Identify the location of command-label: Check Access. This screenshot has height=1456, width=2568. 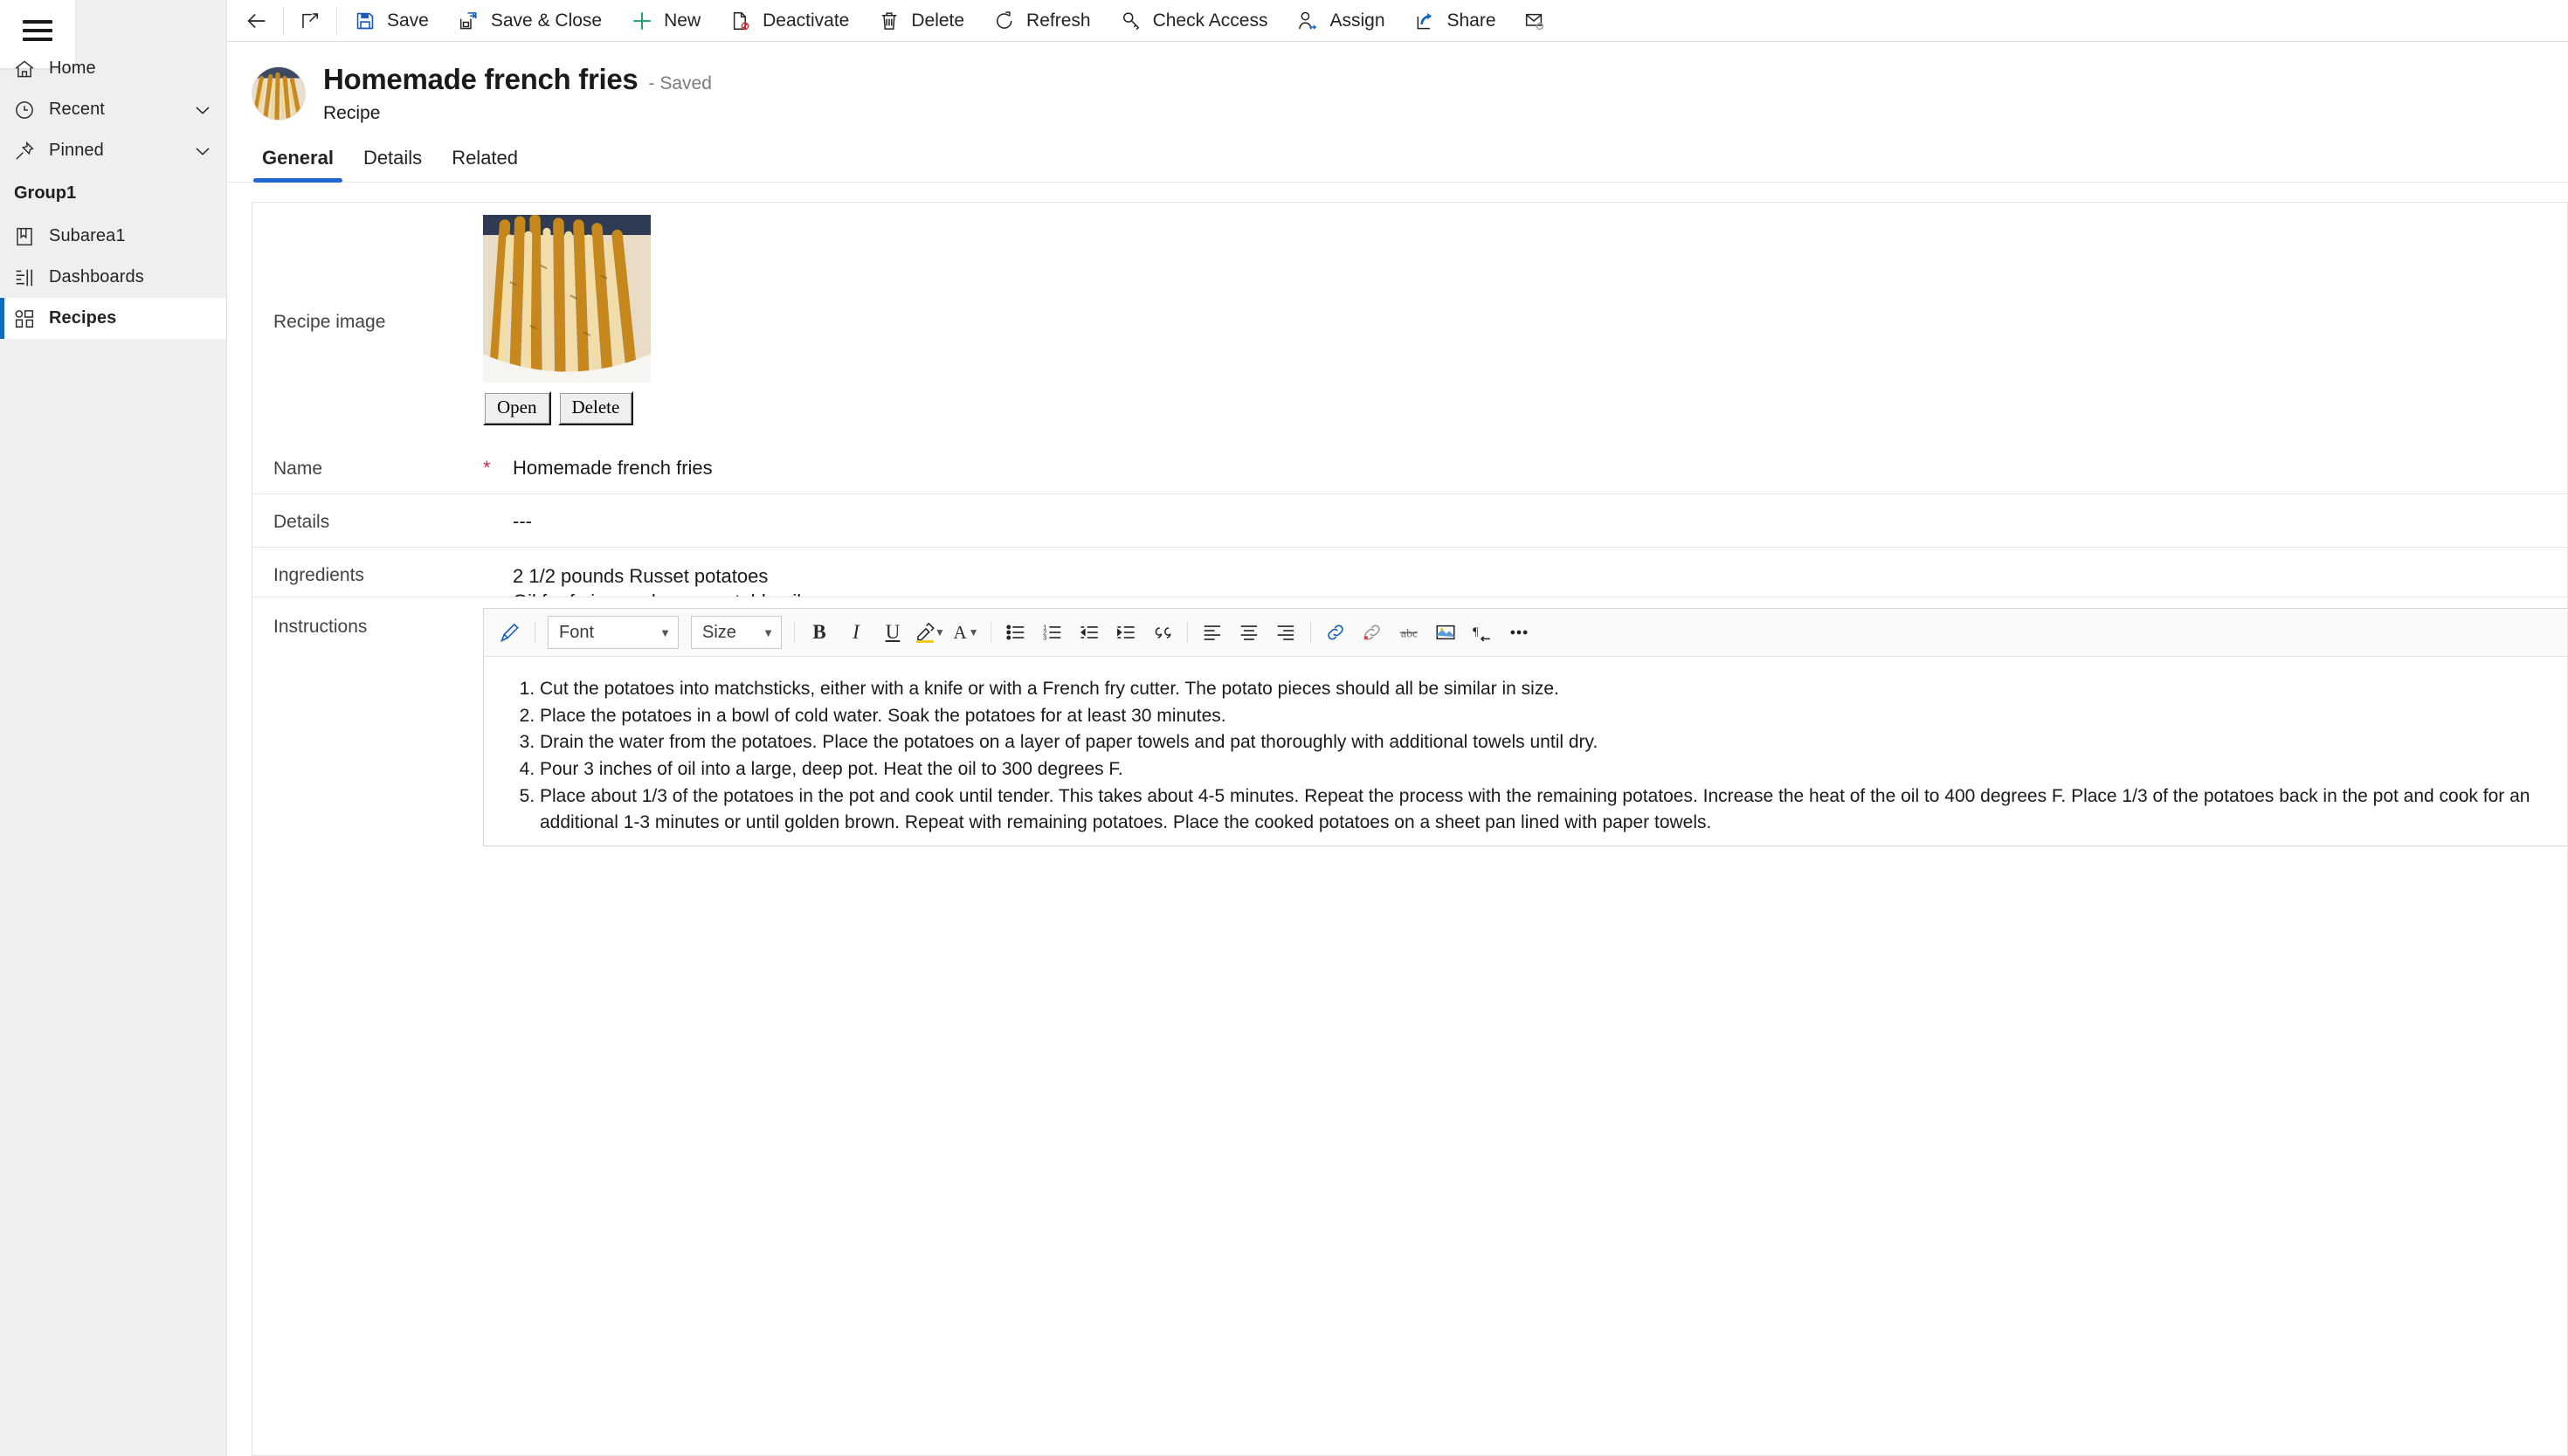
(1210, 20).